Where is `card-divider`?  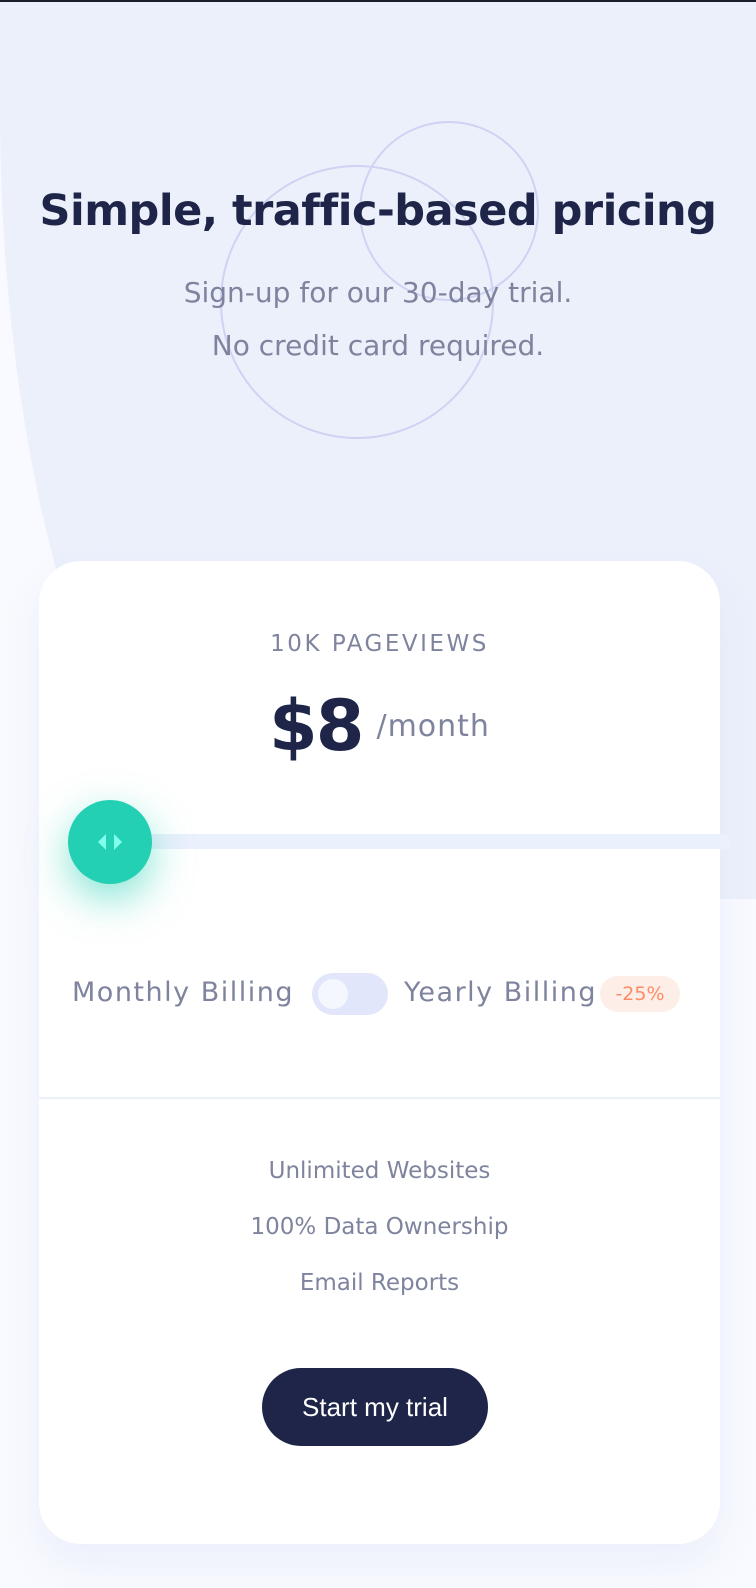
card-divider is located at coordinates (379, 1098).